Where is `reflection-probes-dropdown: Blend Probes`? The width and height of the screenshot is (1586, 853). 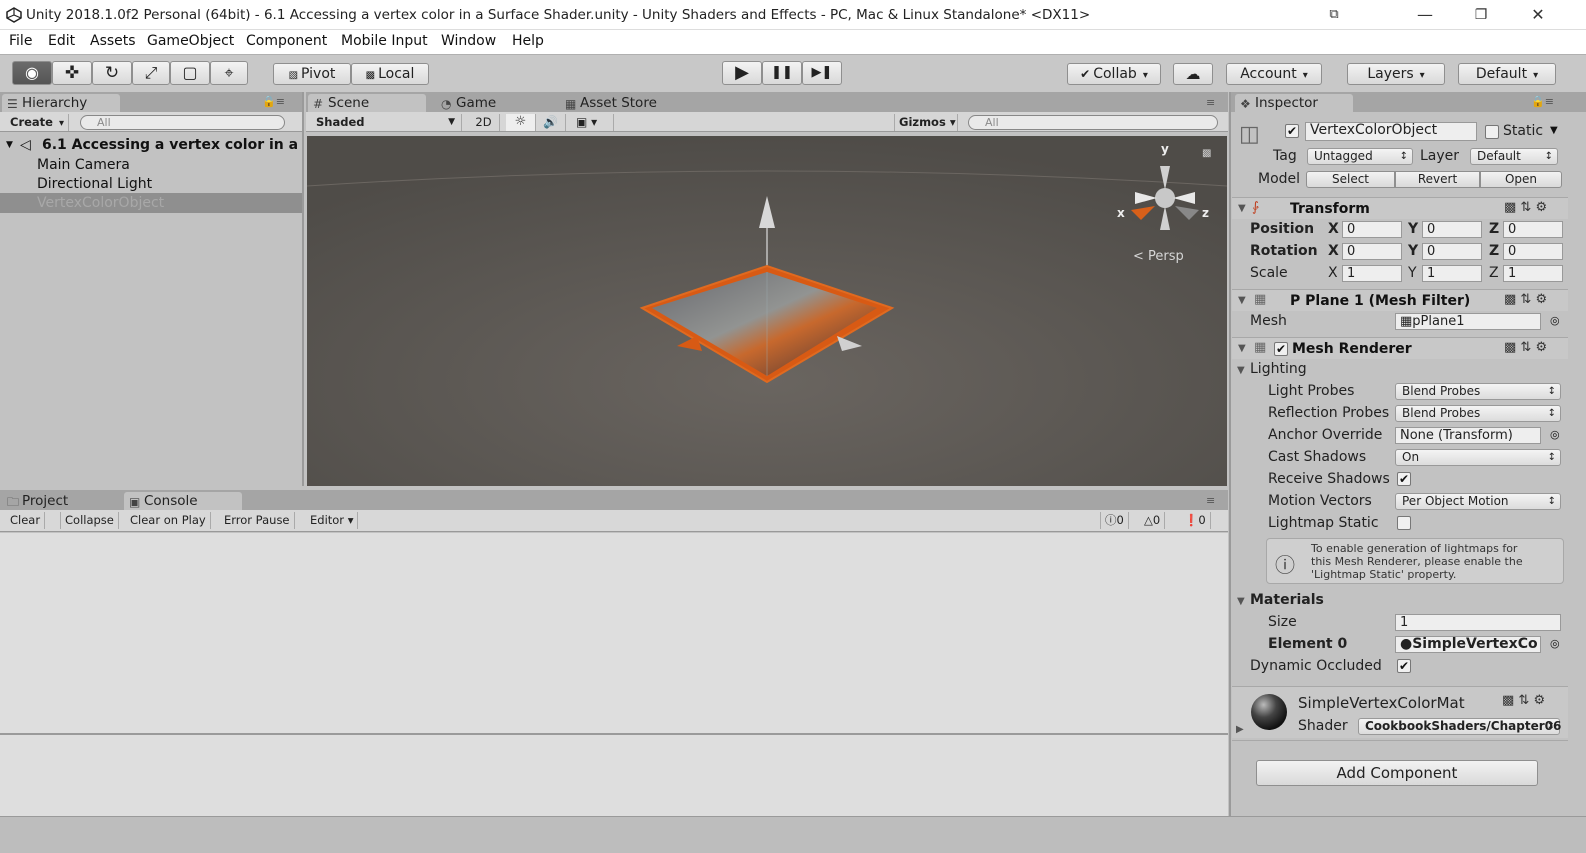
reflection-probes-dropdown: Blend Probes is located at coordinates (1478, 413).